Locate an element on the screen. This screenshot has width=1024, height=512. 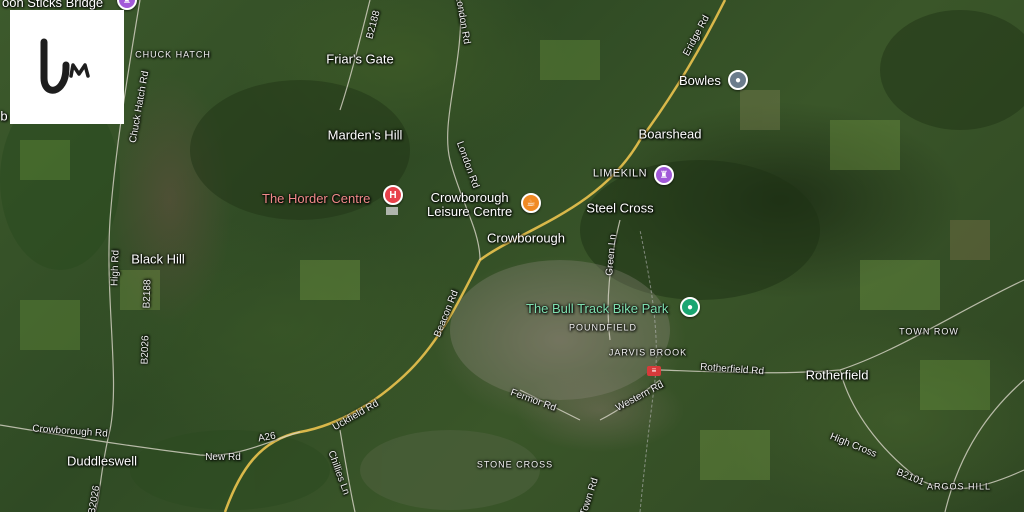
place-label: Boarshead is located at coordinates (670, 134).